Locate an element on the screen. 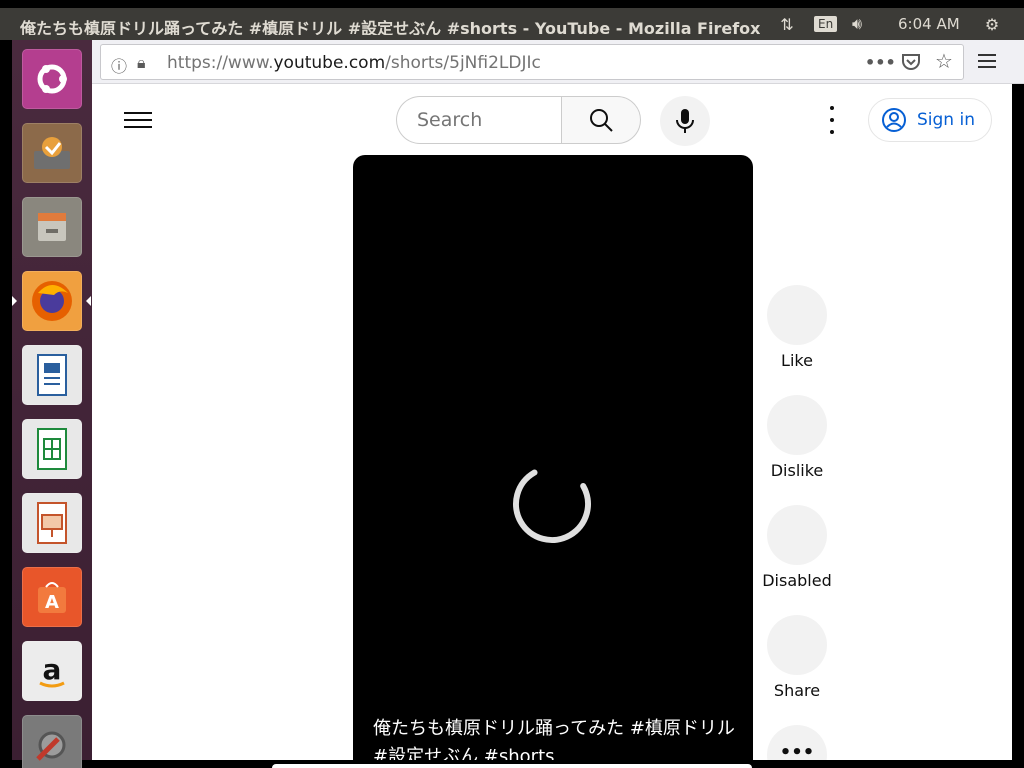 The image size is (1024, 768). search-icon is located at coordinates (601, 120).